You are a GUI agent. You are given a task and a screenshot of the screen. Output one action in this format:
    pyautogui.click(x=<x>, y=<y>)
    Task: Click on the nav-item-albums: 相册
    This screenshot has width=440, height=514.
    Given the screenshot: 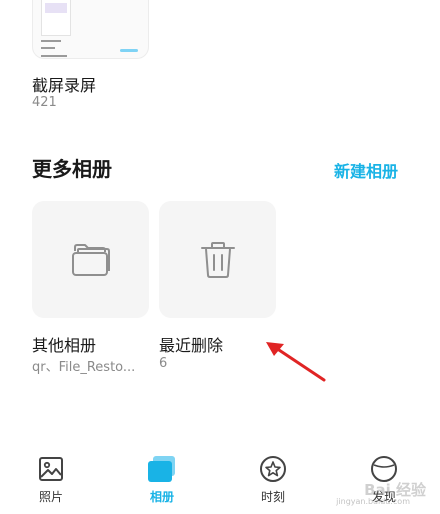 What is the action you would take?
    pyautogui.click(x=162, y=481)
    